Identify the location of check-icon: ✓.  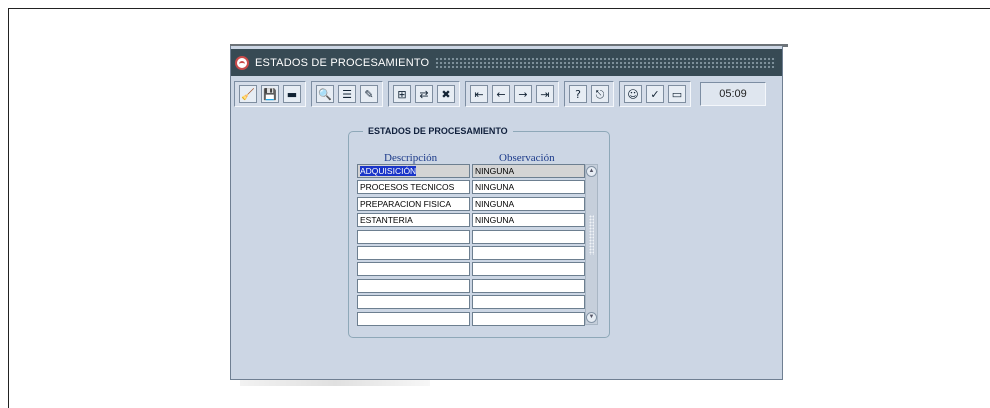
(655, 94).